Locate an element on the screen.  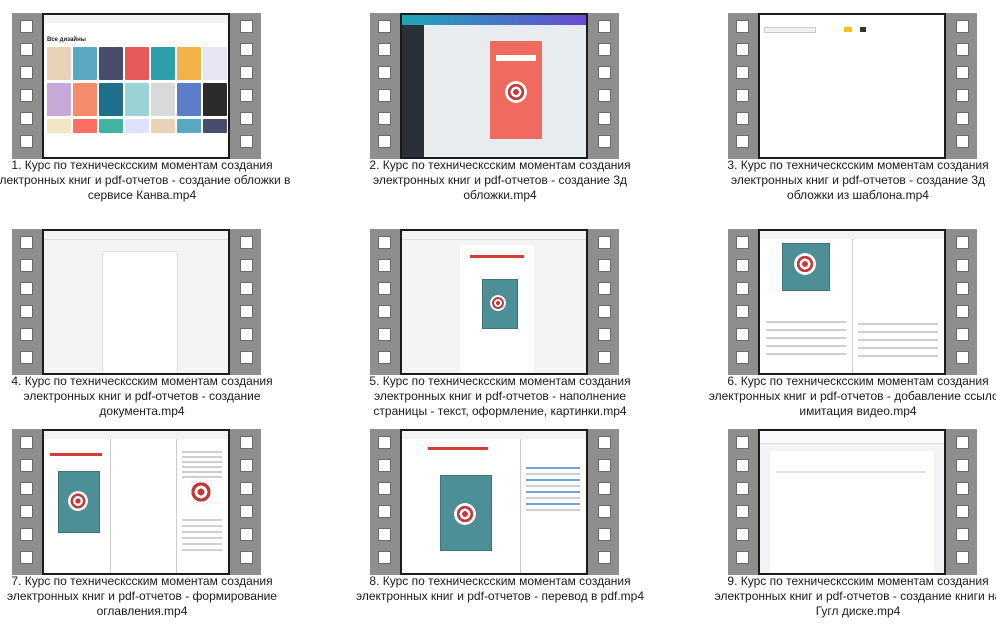
search-box is located at coordinates (790, 30).